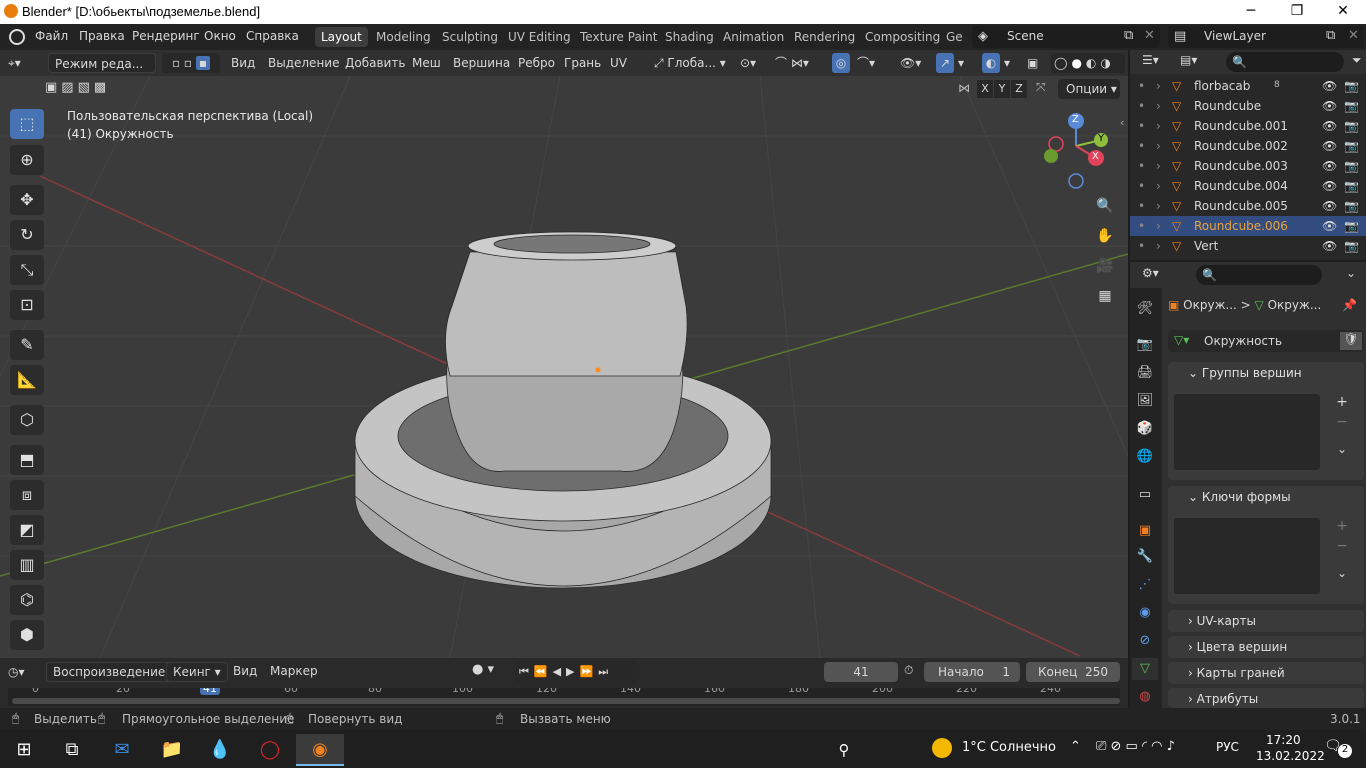  What do you see at coordinates (1357, 60) in the screenshot?
I see `filter-icon: ⏷` at bounding box center [1357, 60].